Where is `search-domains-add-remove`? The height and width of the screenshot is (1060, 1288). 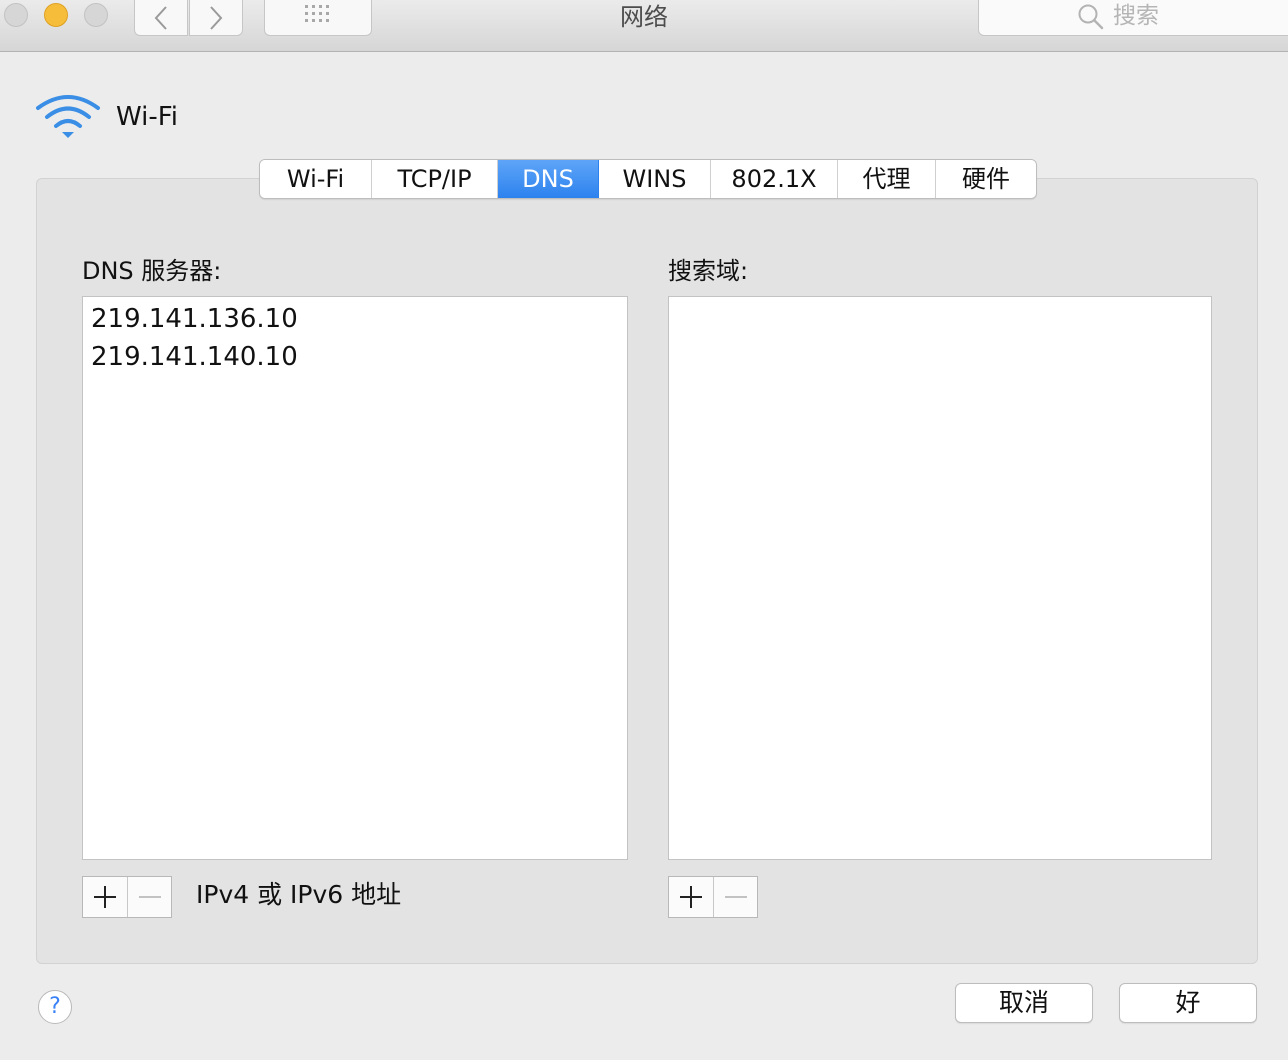 search-domains-add-remove is located at coordinates (713, 897).